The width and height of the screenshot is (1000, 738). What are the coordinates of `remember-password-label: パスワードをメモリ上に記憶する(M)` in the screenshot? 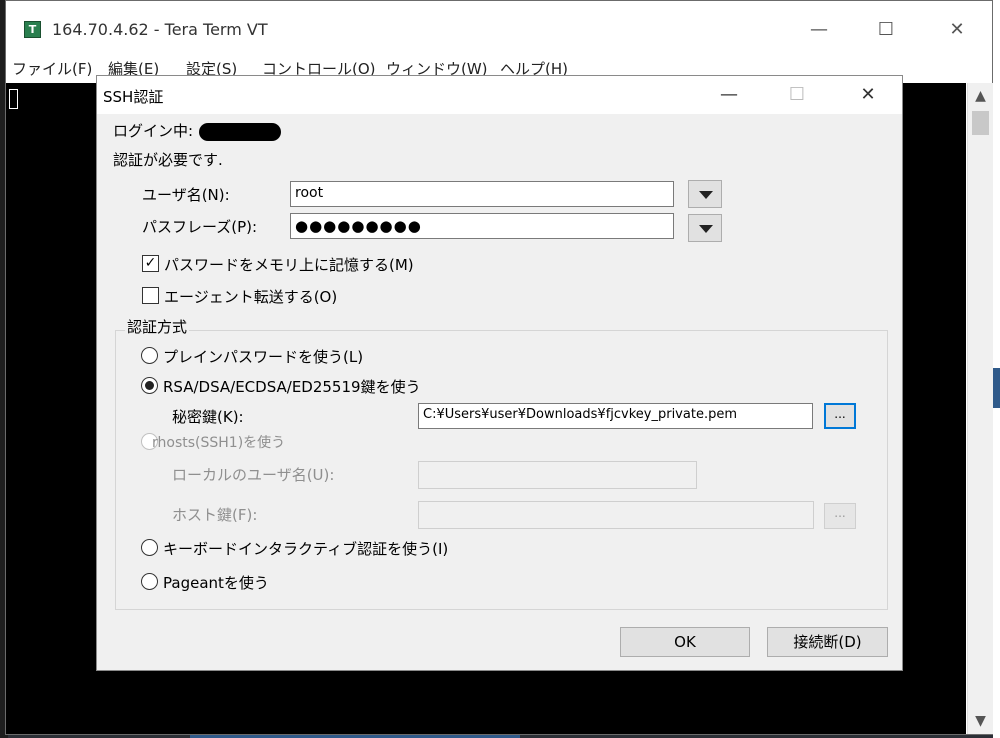 It's located at (289, 264).